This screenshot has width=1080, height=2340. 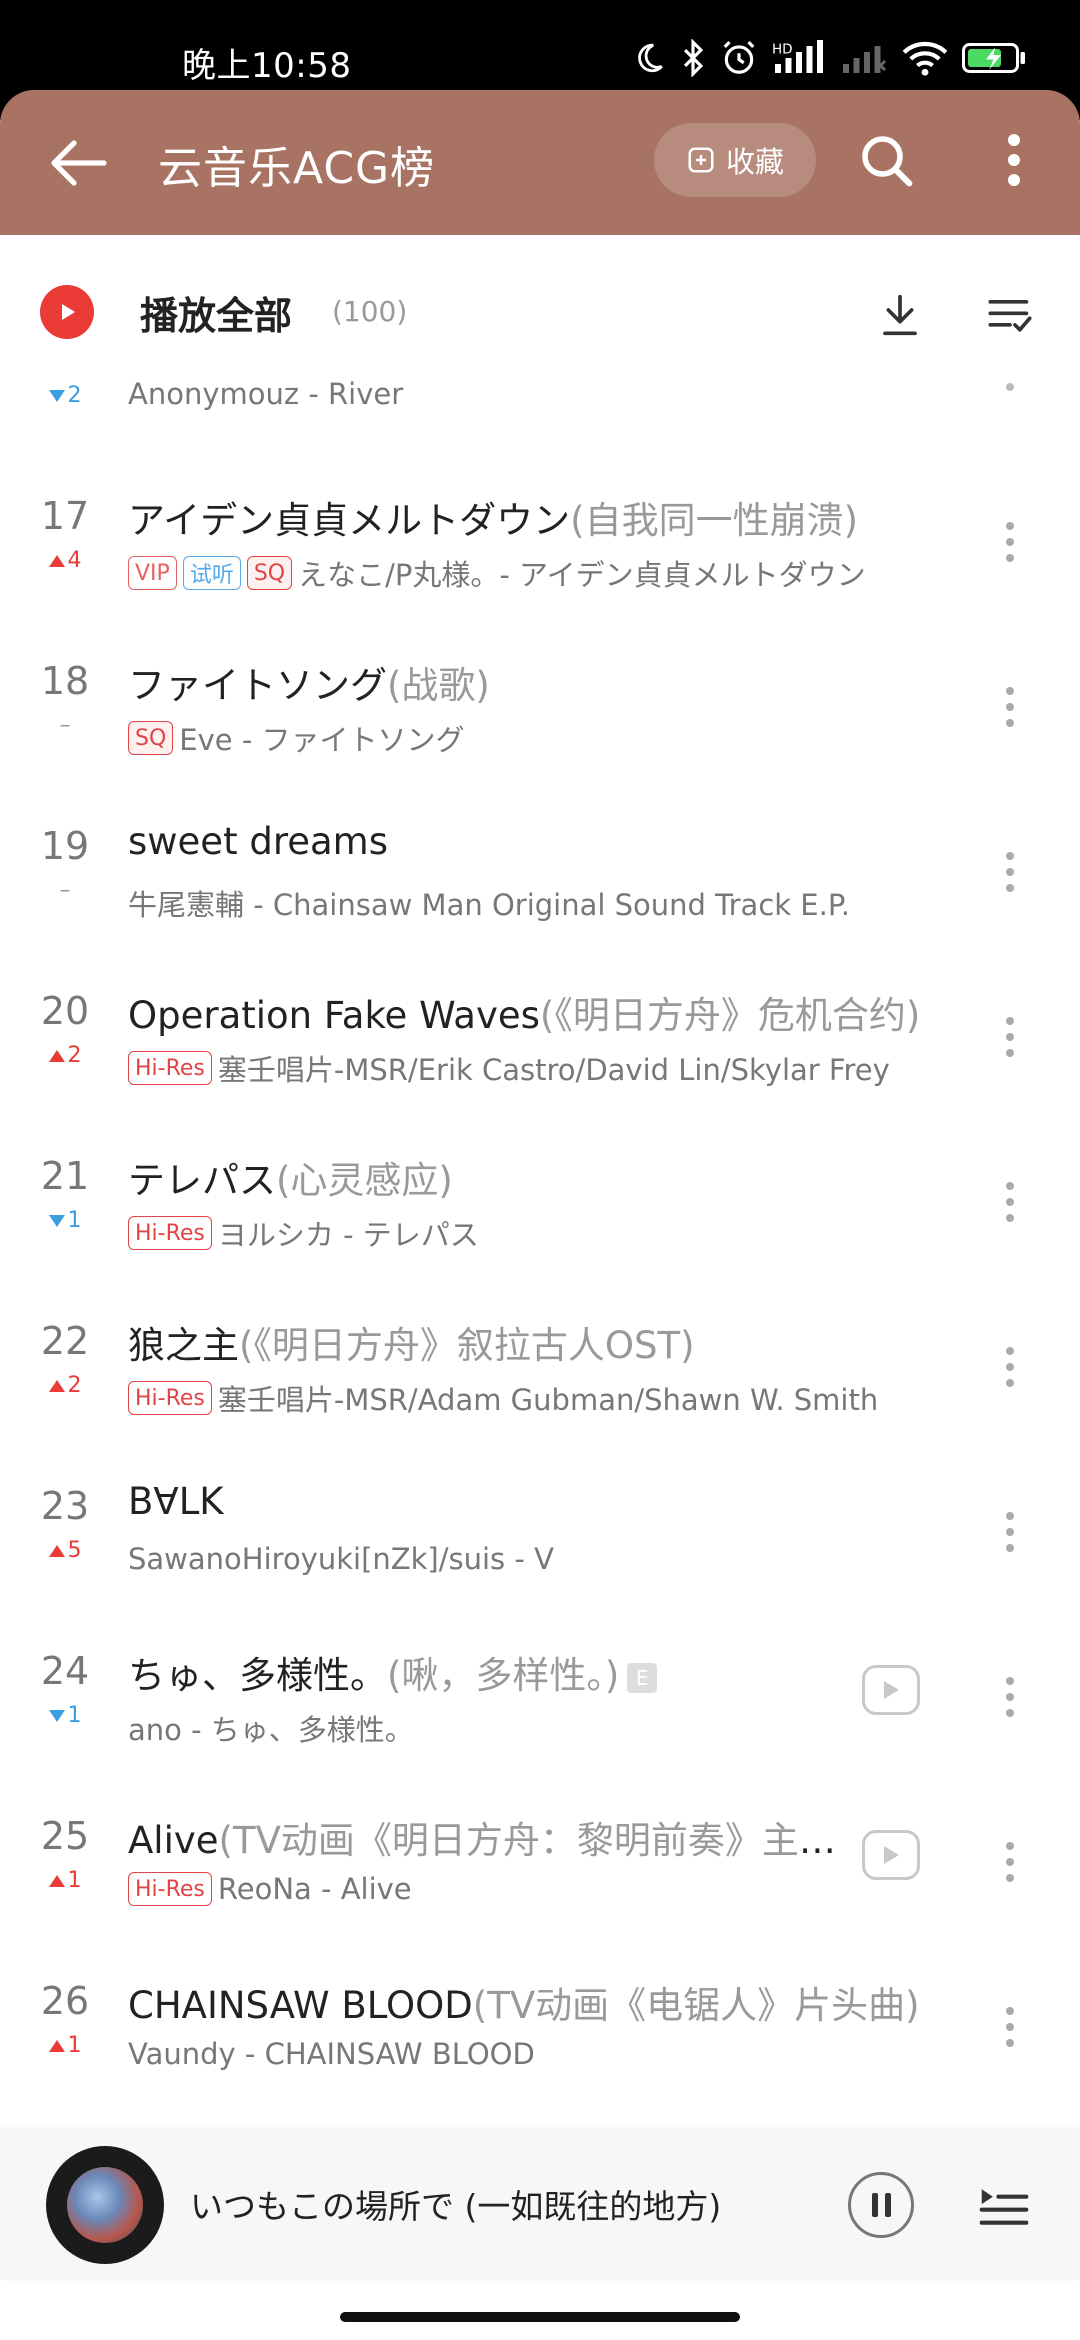 I want to click on song-meta: VIP 试听 SQ えなこ/P丸様。- アイデン貞貞メルトダウン, so click(x=538, y=573).